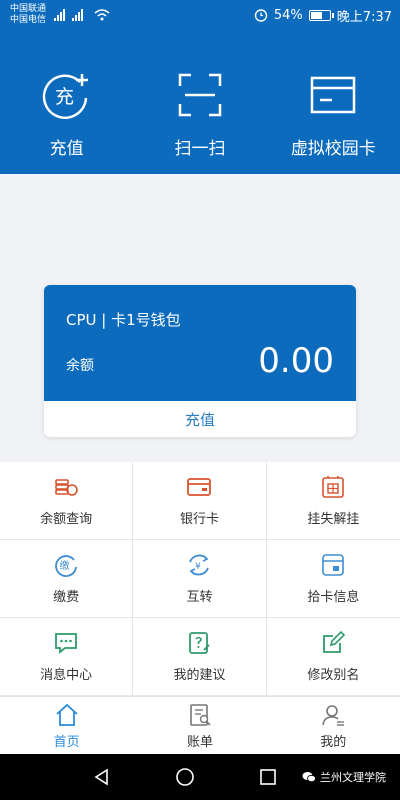 This screenshot has height=800, width=400. What do you see at coordinates (333, 519) in the screenshot?
I see `grid-label: 挂失解挂` at bounding box center [333, 519].